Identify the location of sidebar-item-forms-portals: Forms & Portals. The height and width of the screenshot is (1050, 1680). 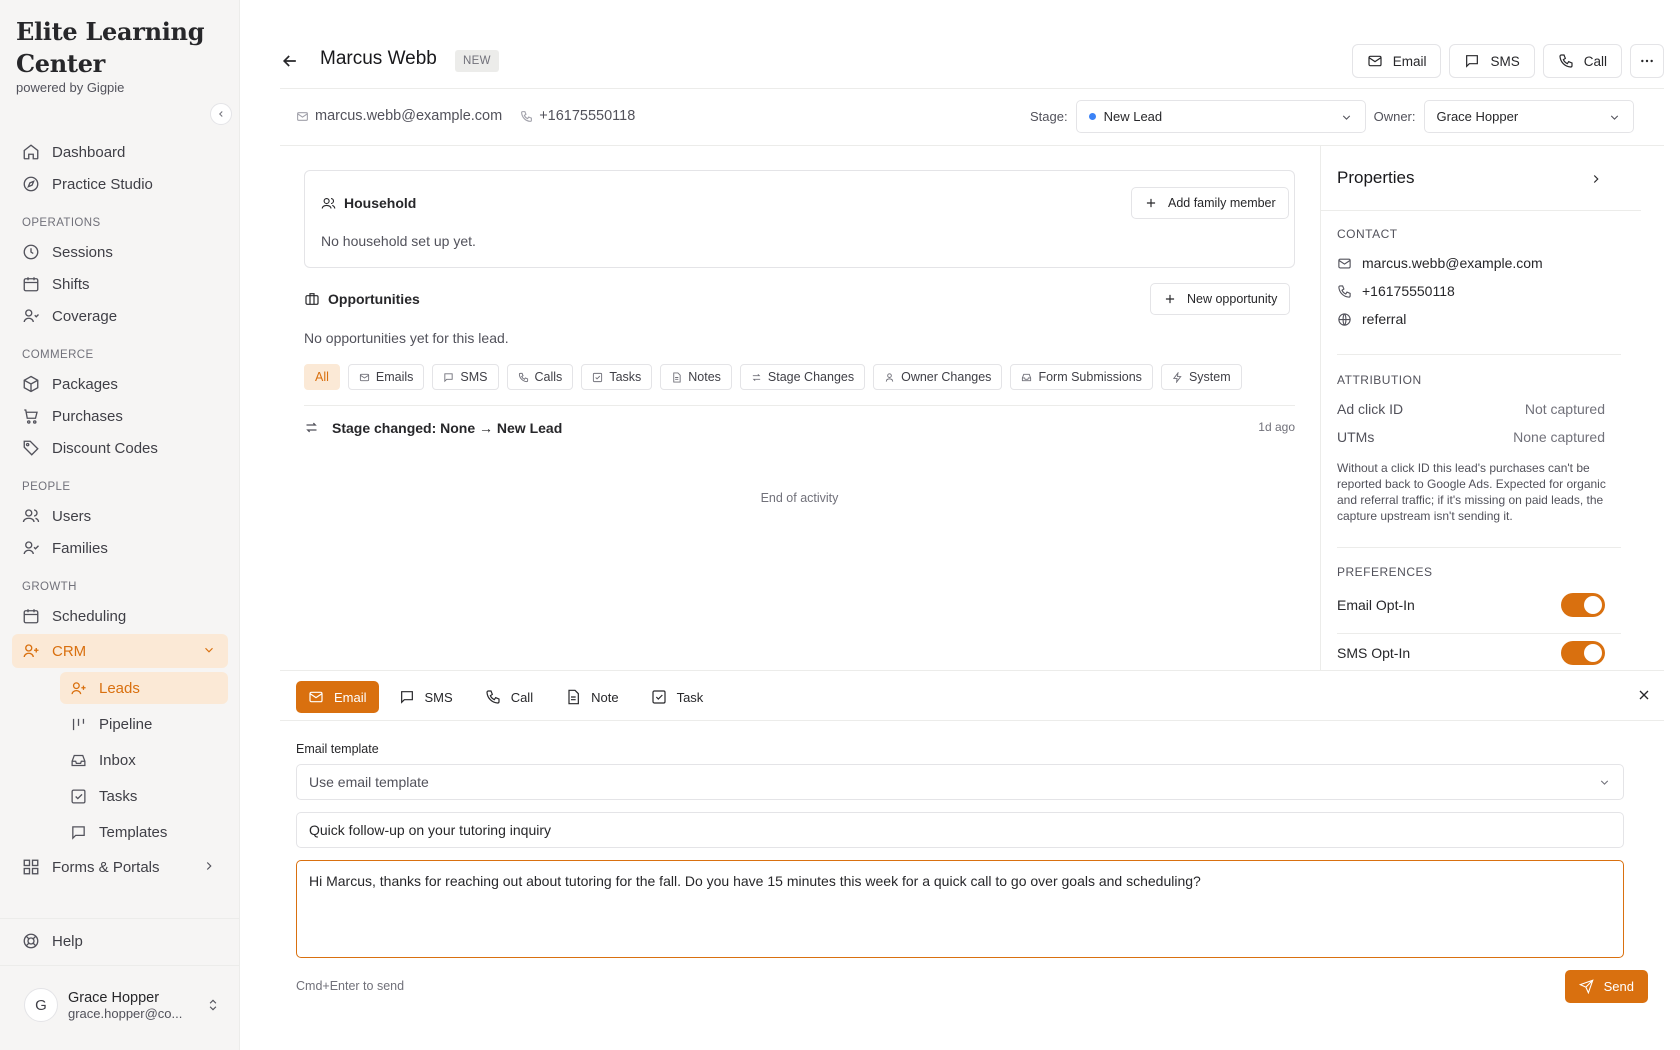
(120, 867).